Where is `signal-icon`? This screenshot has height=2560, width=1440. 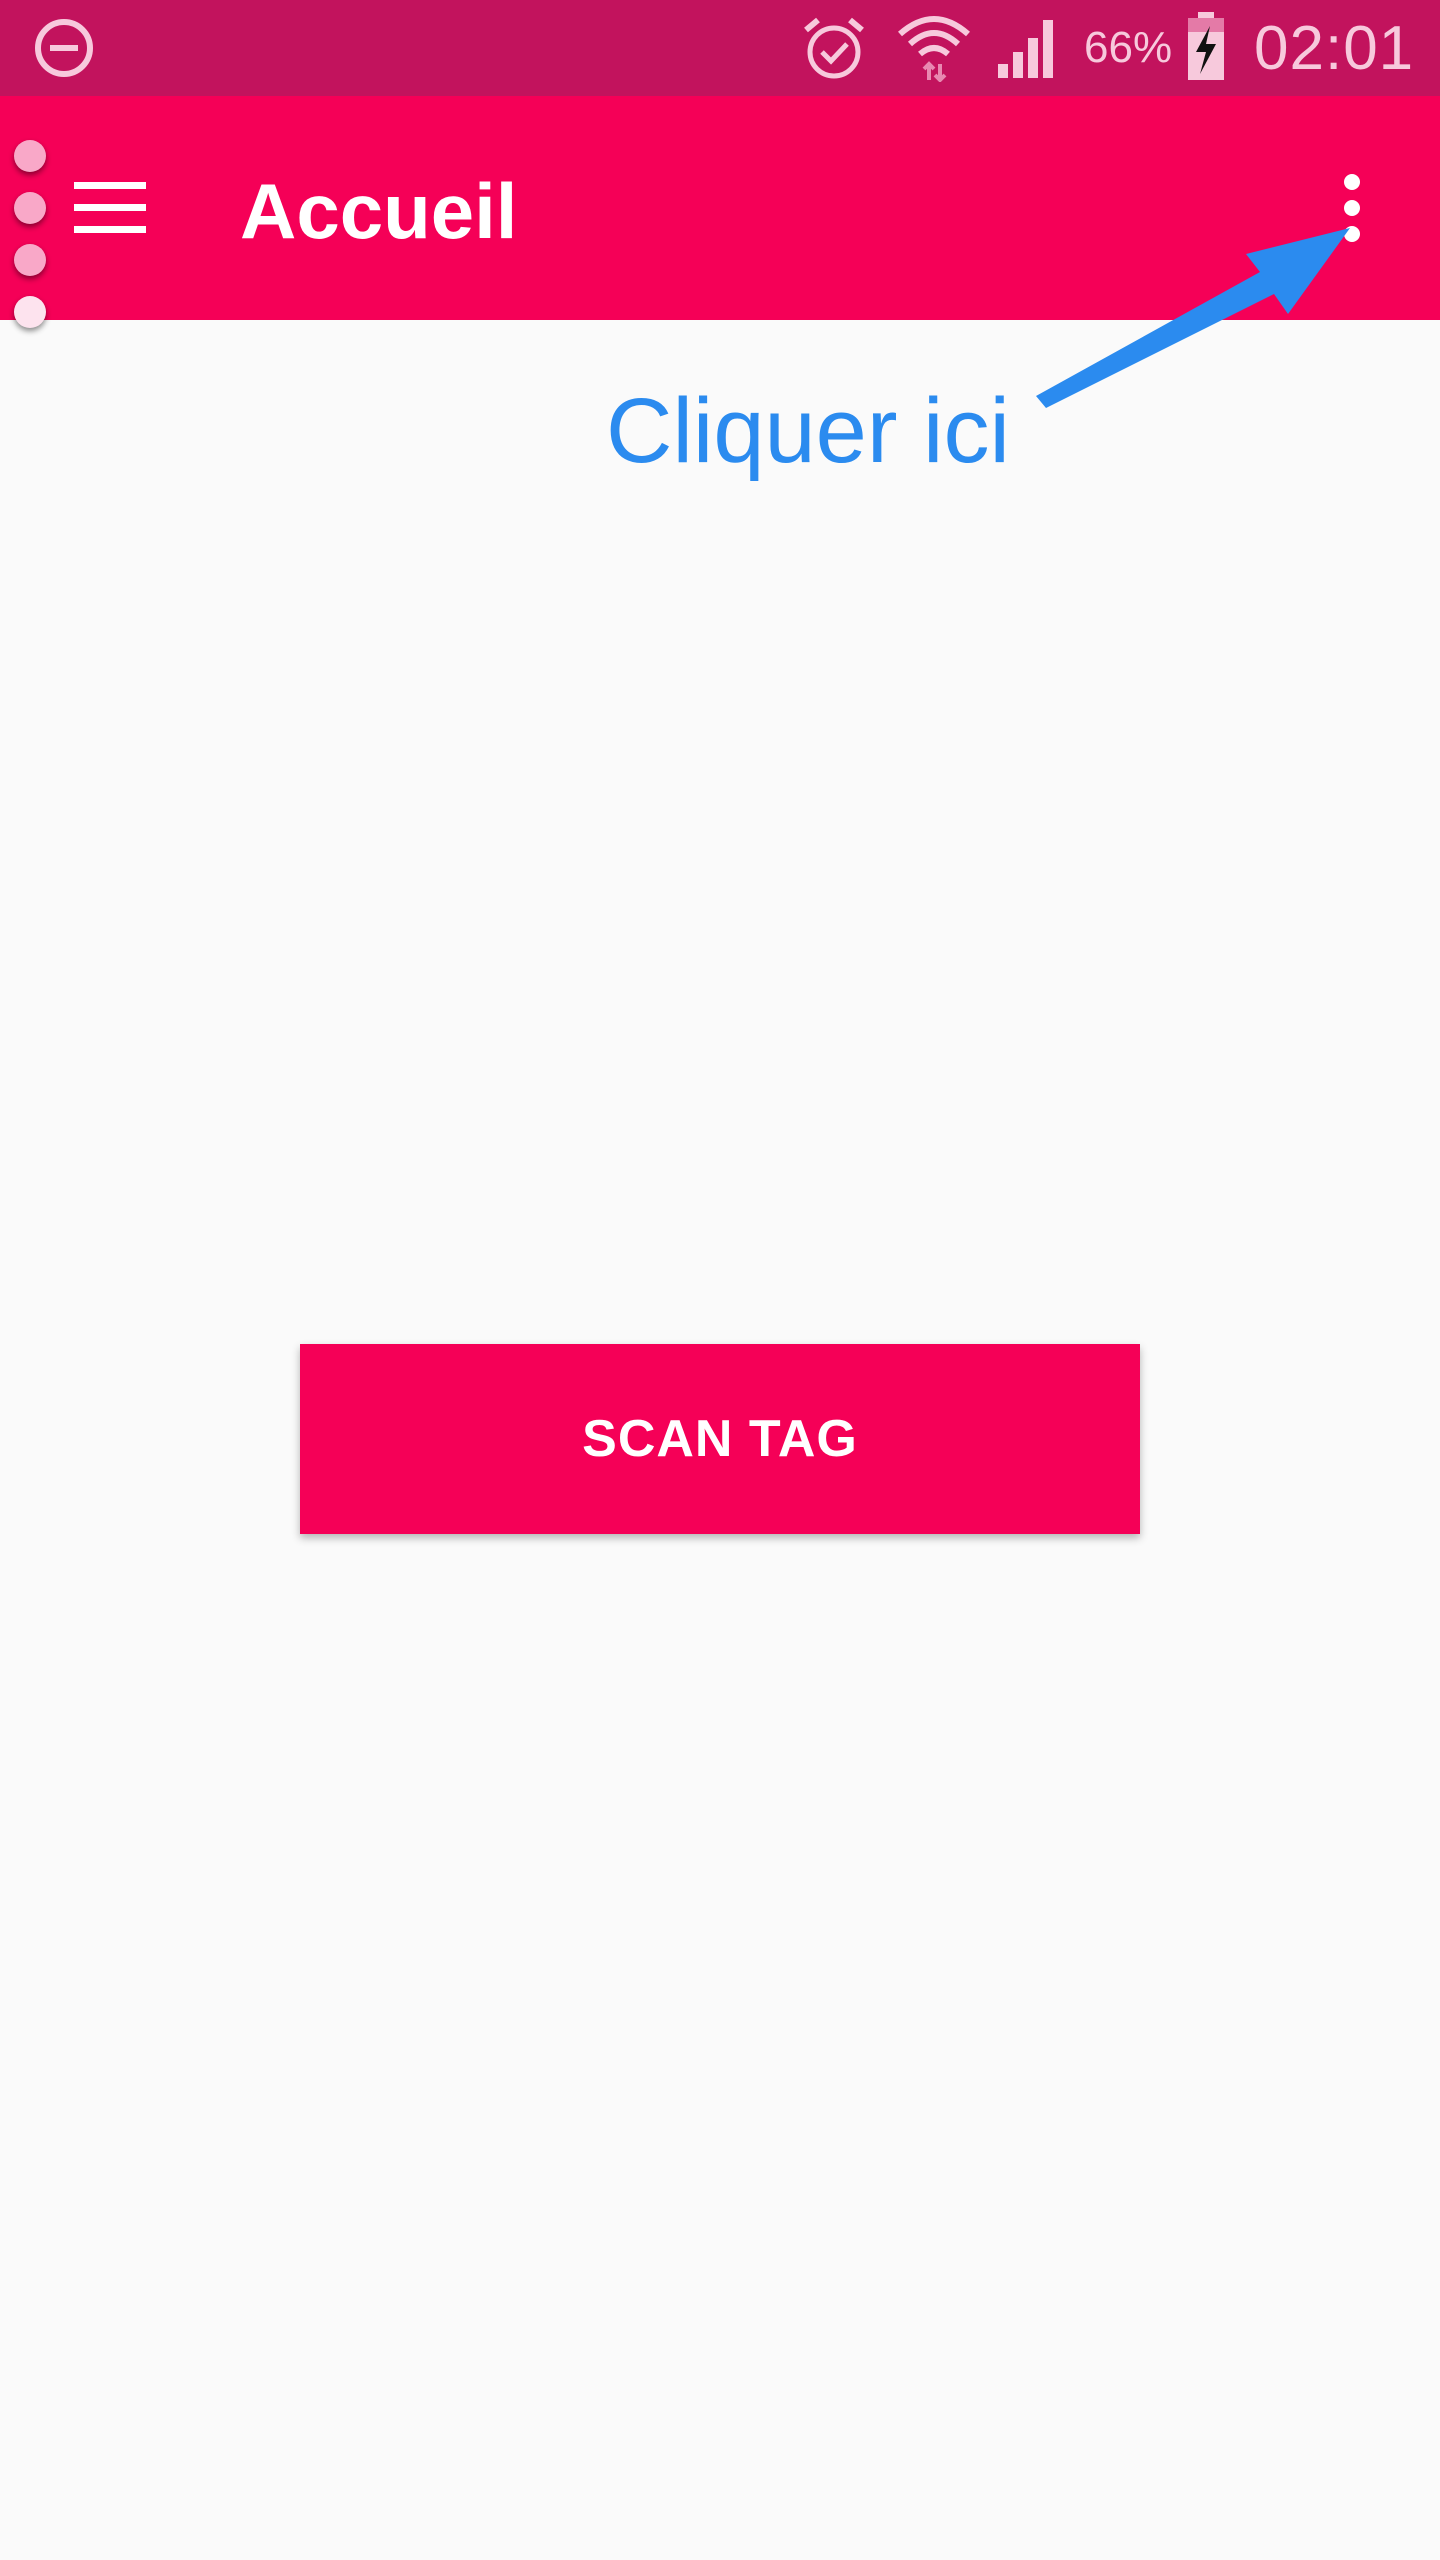
signal-icon is located at coordinates (1029, 47).